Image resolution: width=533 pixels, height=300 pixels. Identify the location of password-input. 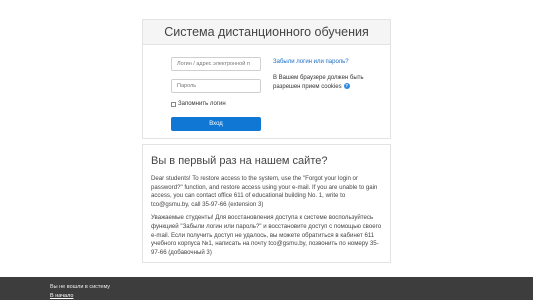
(216, 86).